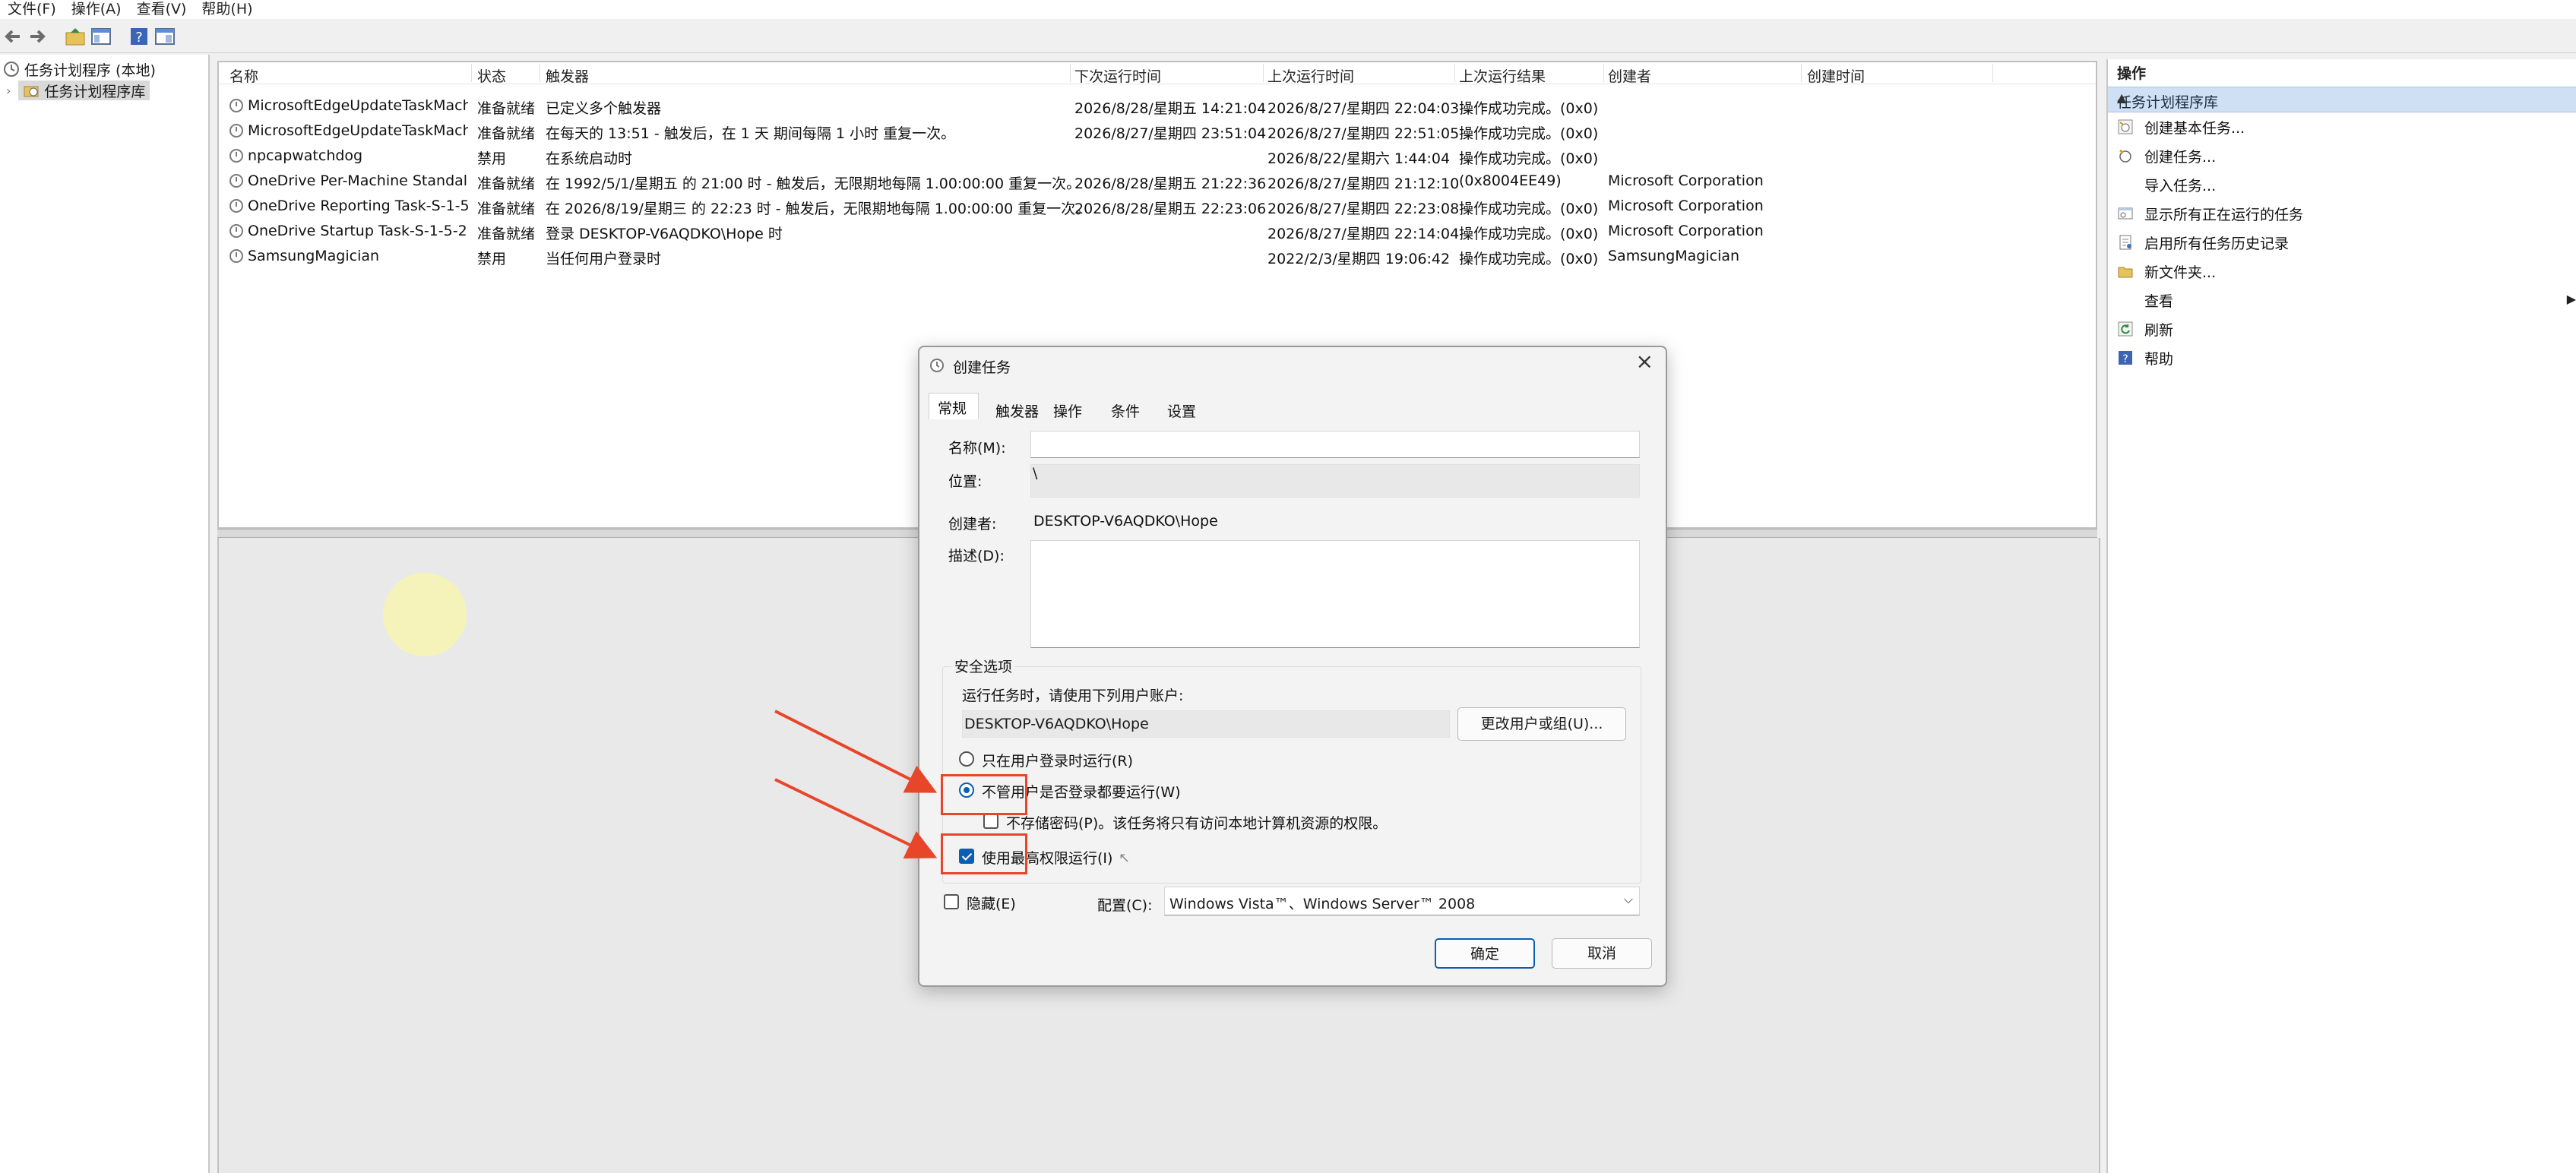 This screenshot has width=2576, height=1173. I want to click on menu-help: 帮助(H), so click(227, 9).